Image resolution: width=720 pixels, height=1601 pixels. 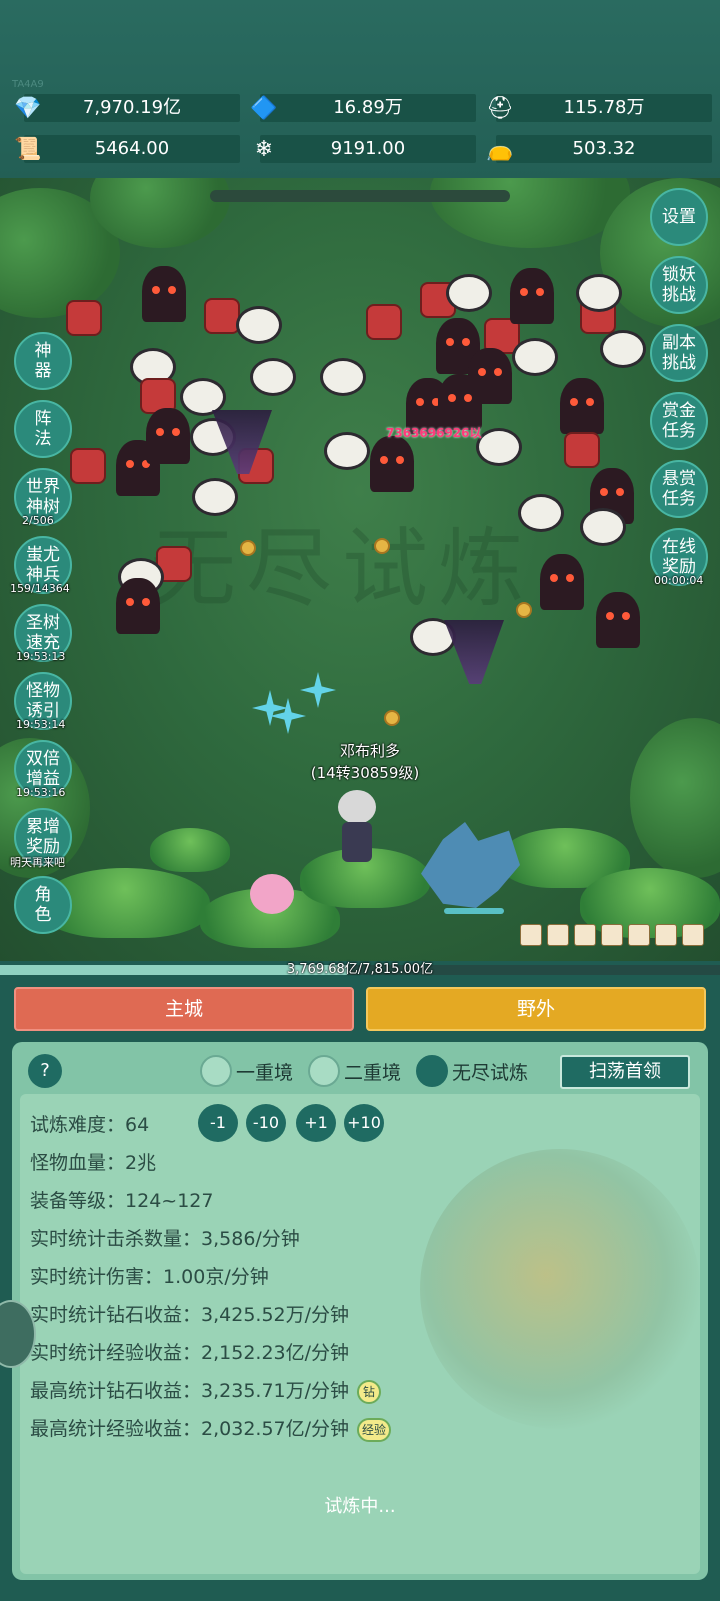 What do you see at coordinates (246, 1071) in the screenshot?
I see `mode-option-1: 一重境` at bounding box center [246, 1071].